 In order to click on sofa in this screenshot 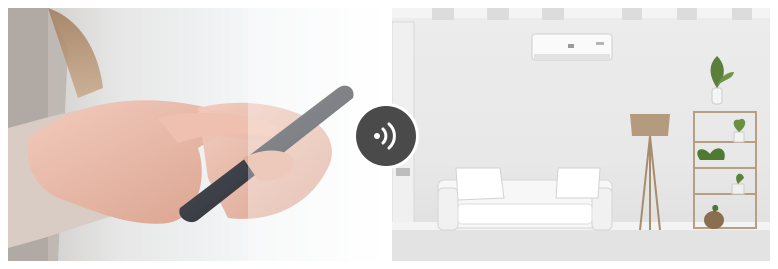, I will do `click(525, 199)`.